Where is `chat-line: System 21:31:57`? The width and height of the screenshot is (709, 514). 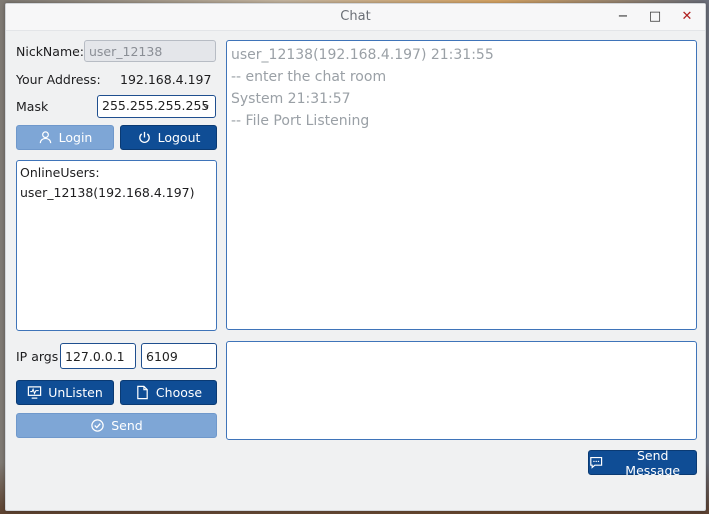 chat-line: System 21:31:57 is located at coordinates (291, 99).